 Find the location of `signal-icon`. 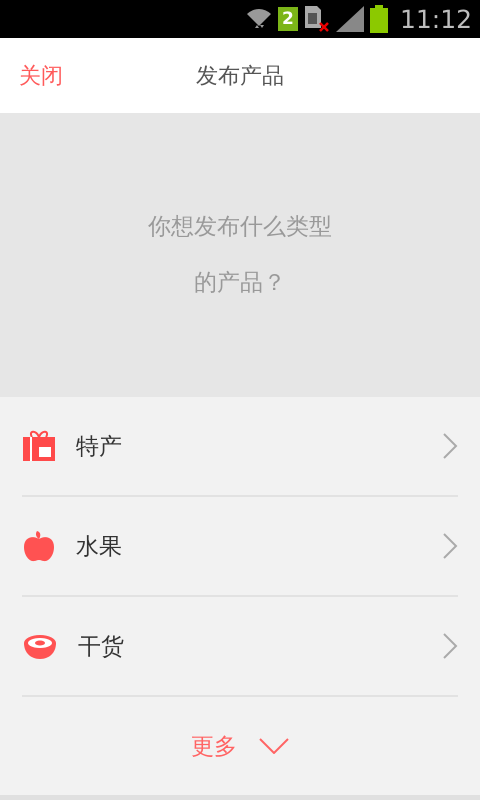

signal-icon is located at coordinates (350, 19).